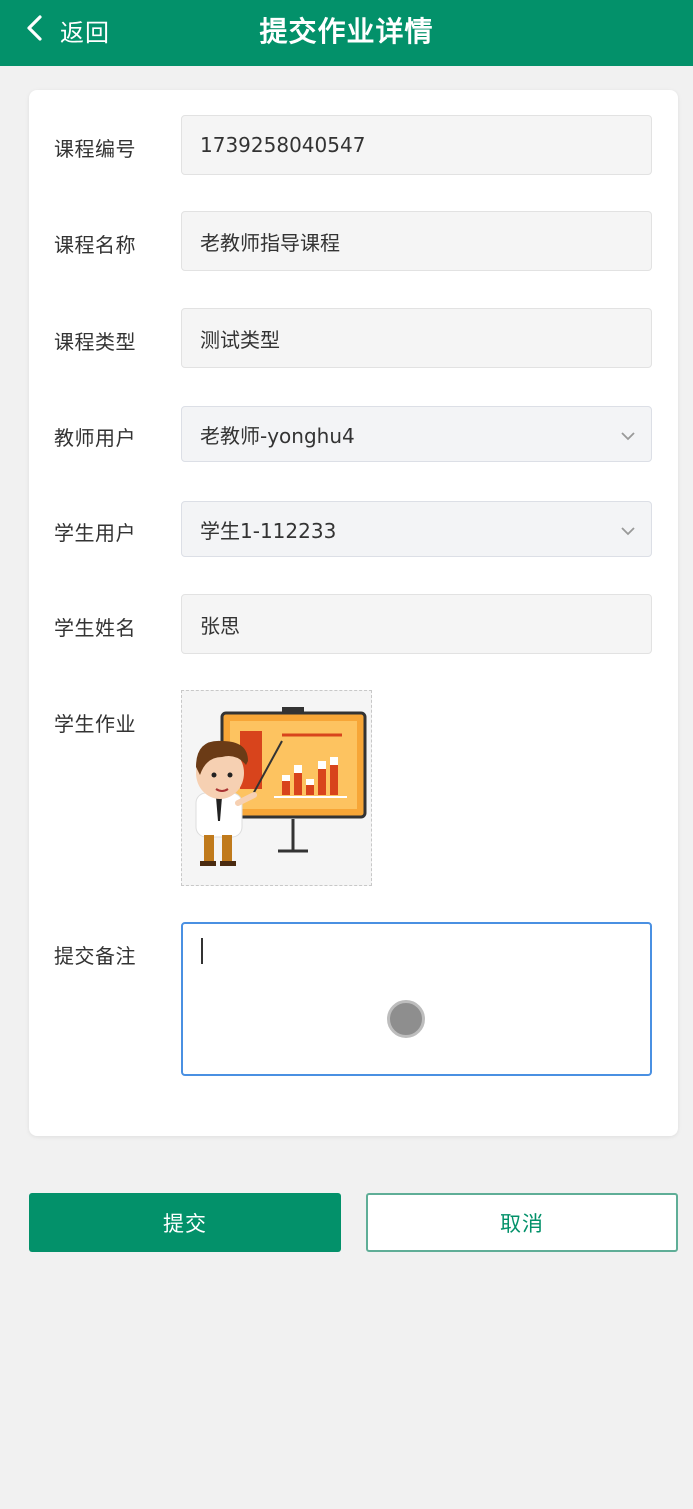 The image size is (693, 1509). Describe the element at coordinates (416, 241) in the screenshot. I see `course-name-field: 老教师指导课程` at that location.